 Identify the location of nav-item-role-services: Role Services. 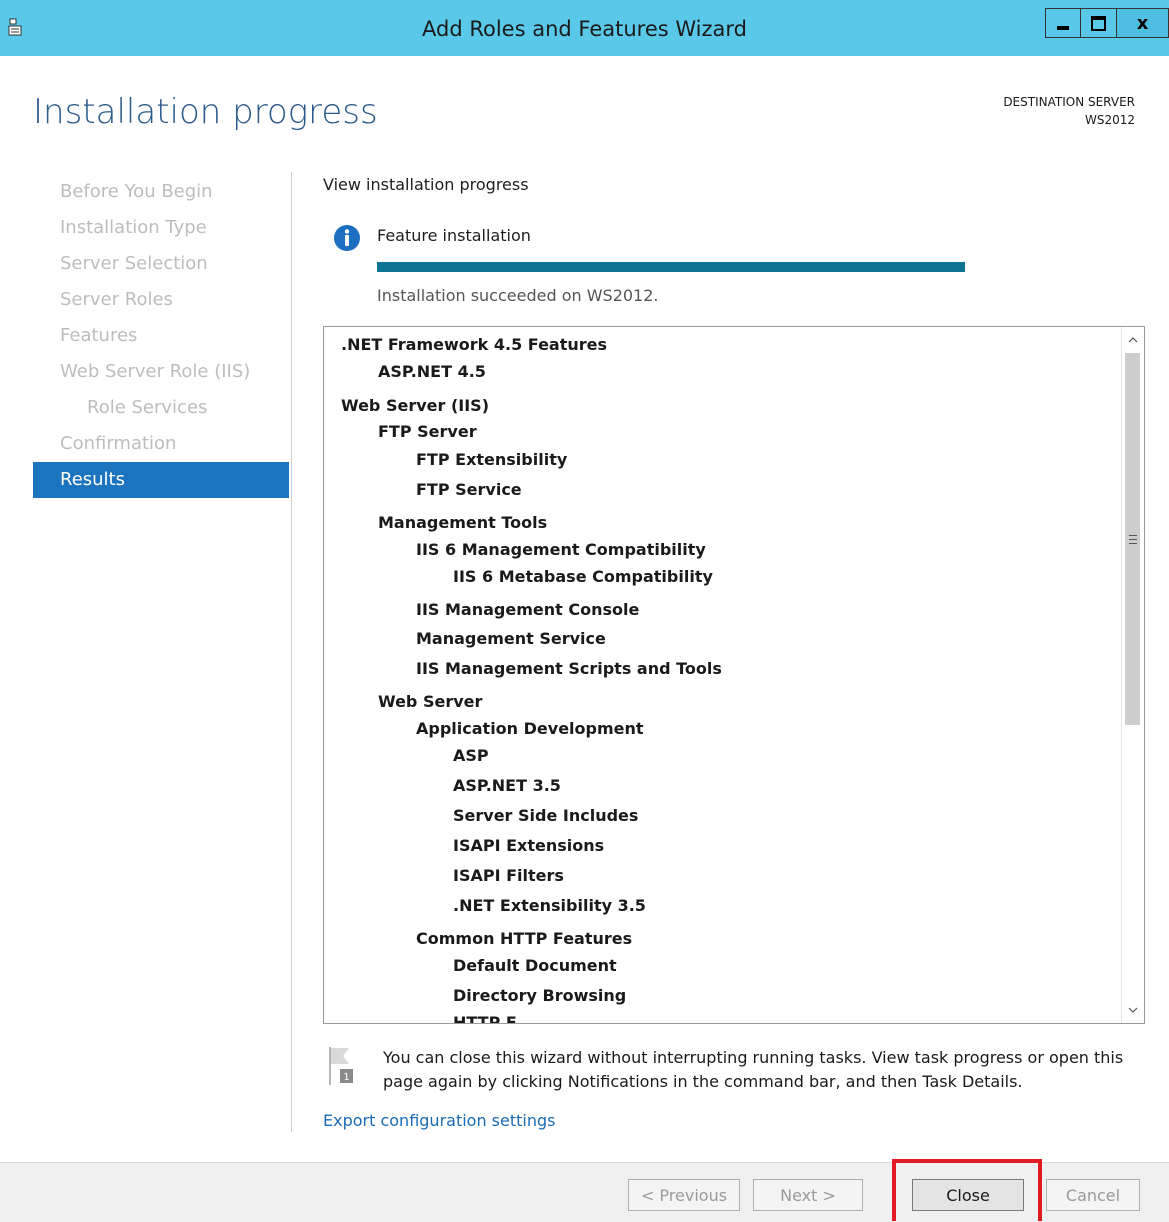
(161, 408).